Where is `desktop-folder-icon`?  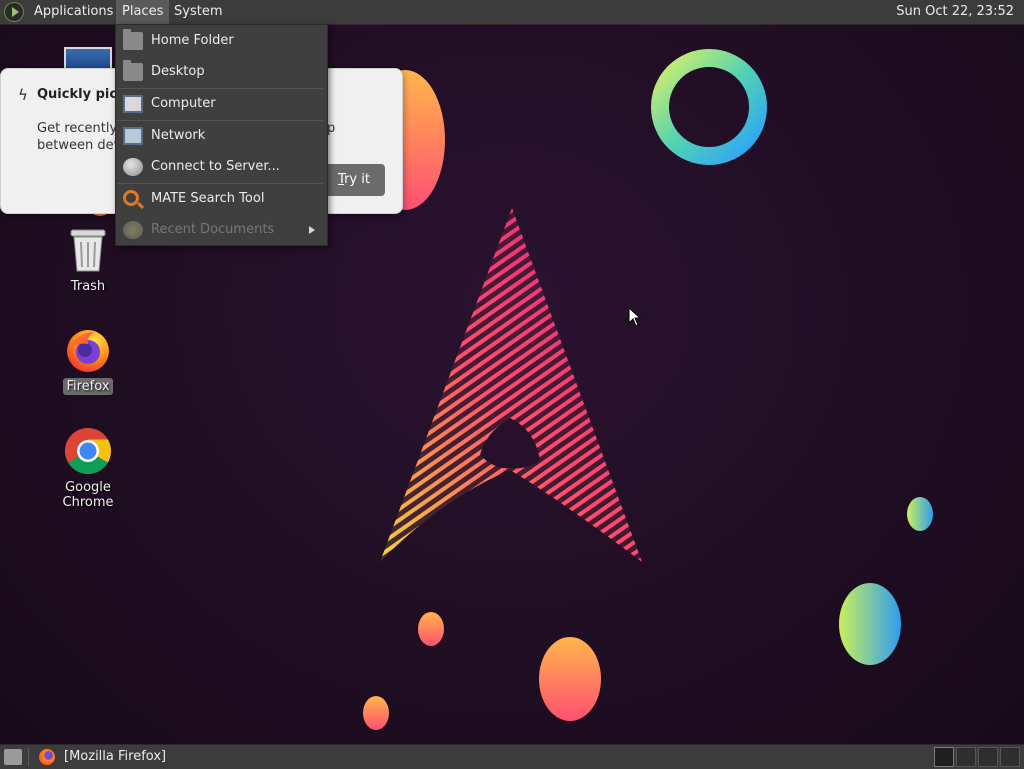 desktop-folder-icon is located at coordinates (133, 70).